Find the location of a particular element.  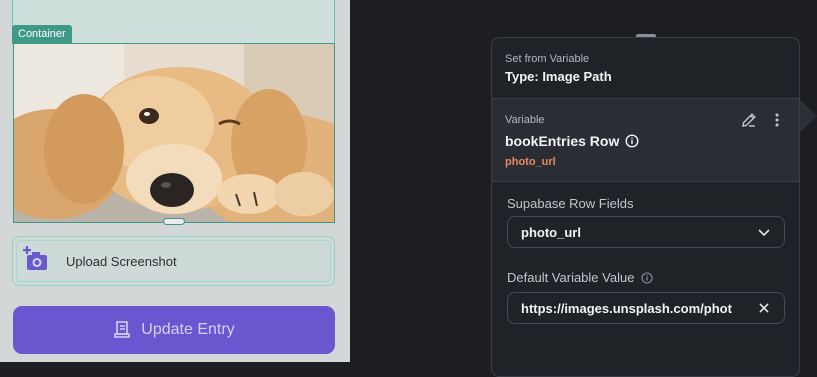

upload-screenshot-button: Upload Screenshot is located at coordinates (173, 261).